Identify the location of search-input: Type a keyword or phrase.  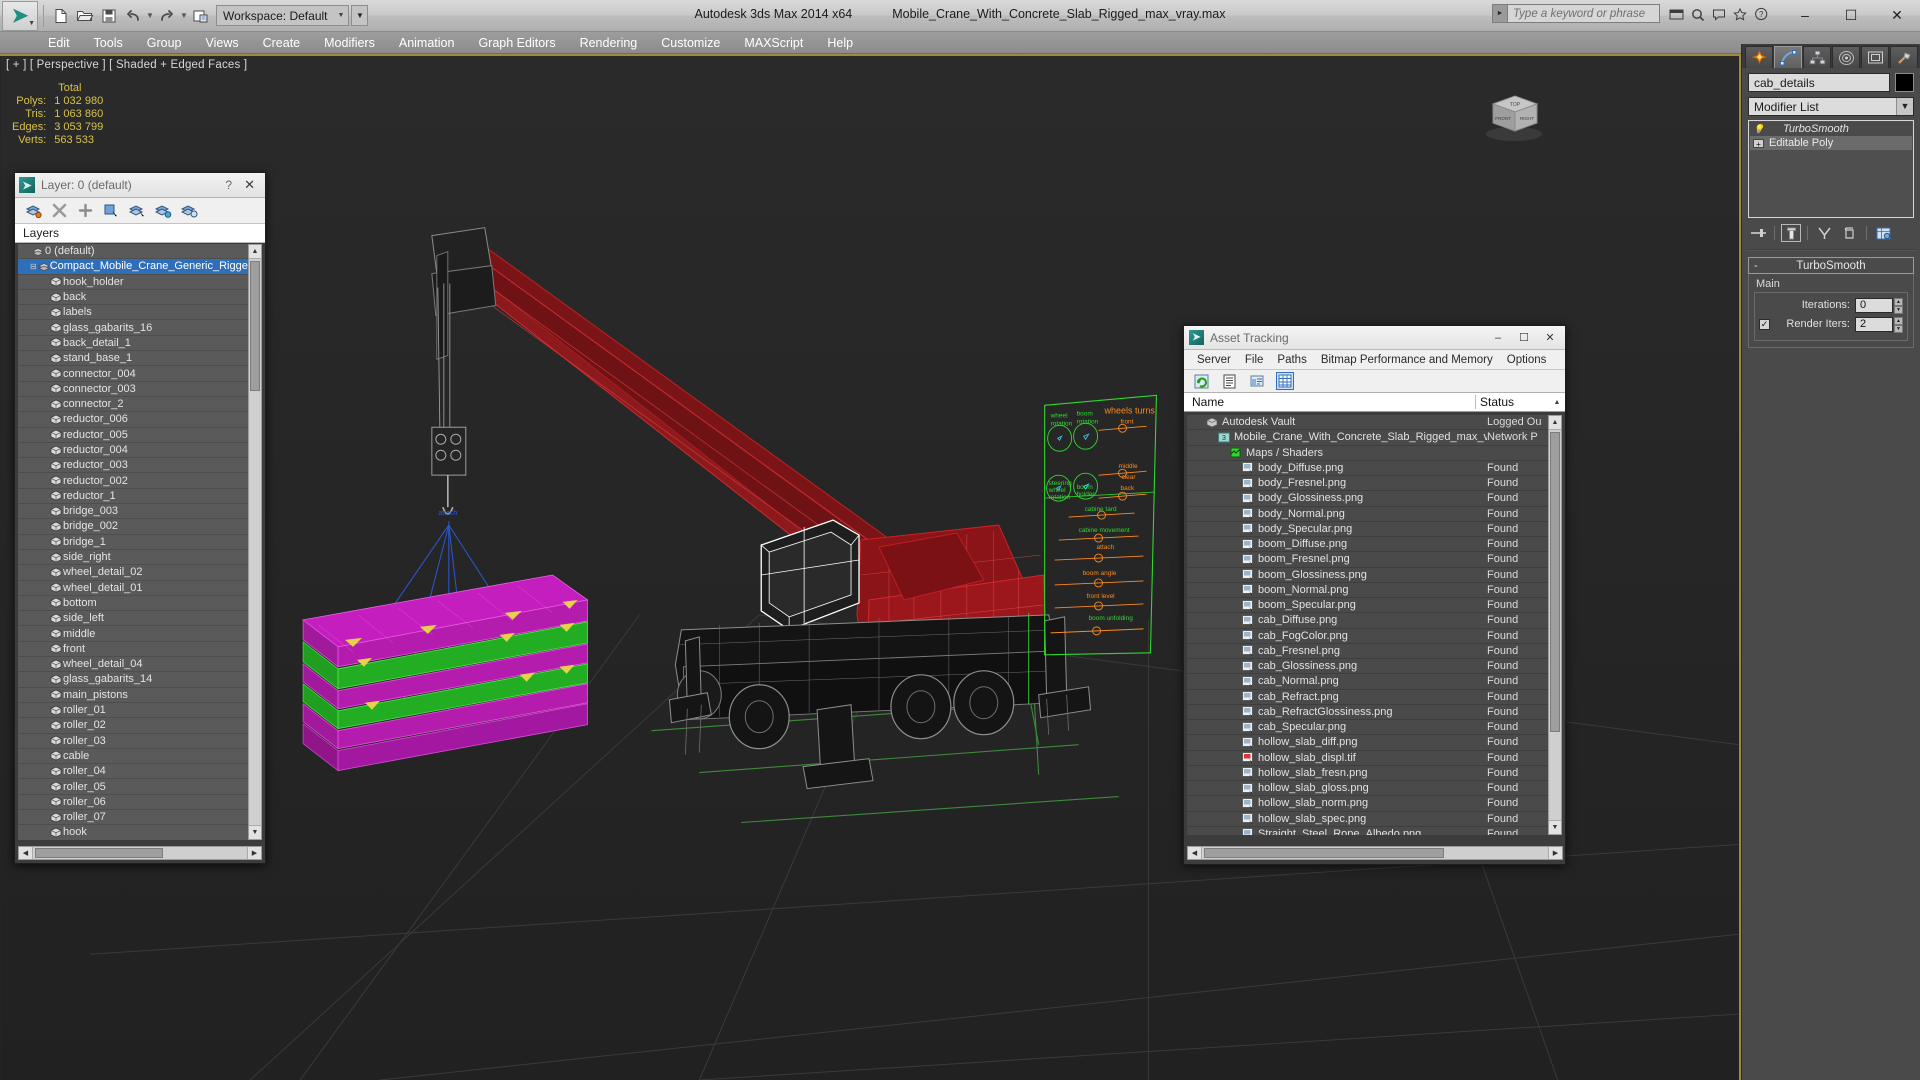
(1584, 13).